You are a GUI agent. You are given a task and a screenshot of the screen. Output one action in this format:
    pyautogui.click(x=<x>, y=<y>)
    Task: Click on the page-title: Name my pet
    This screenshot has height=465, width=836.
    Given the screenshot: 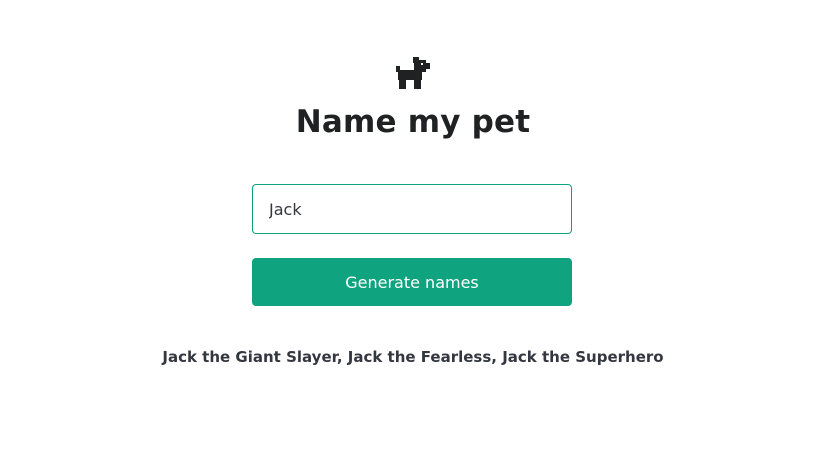 What is the action you would take?
    pyautogui.click(x=413, y=122)
    